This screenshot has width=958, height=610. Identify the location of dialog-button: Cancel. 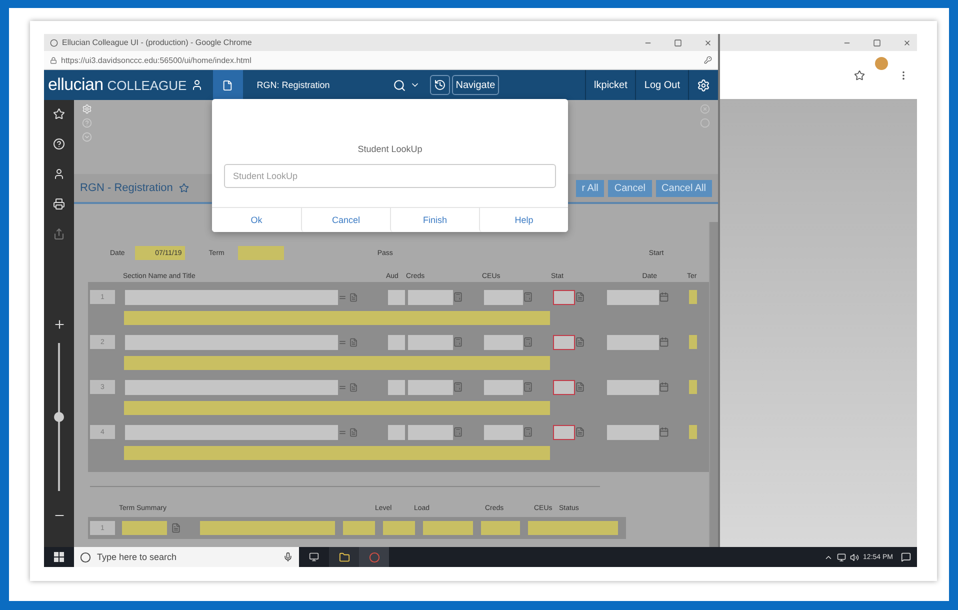
(345, 220).